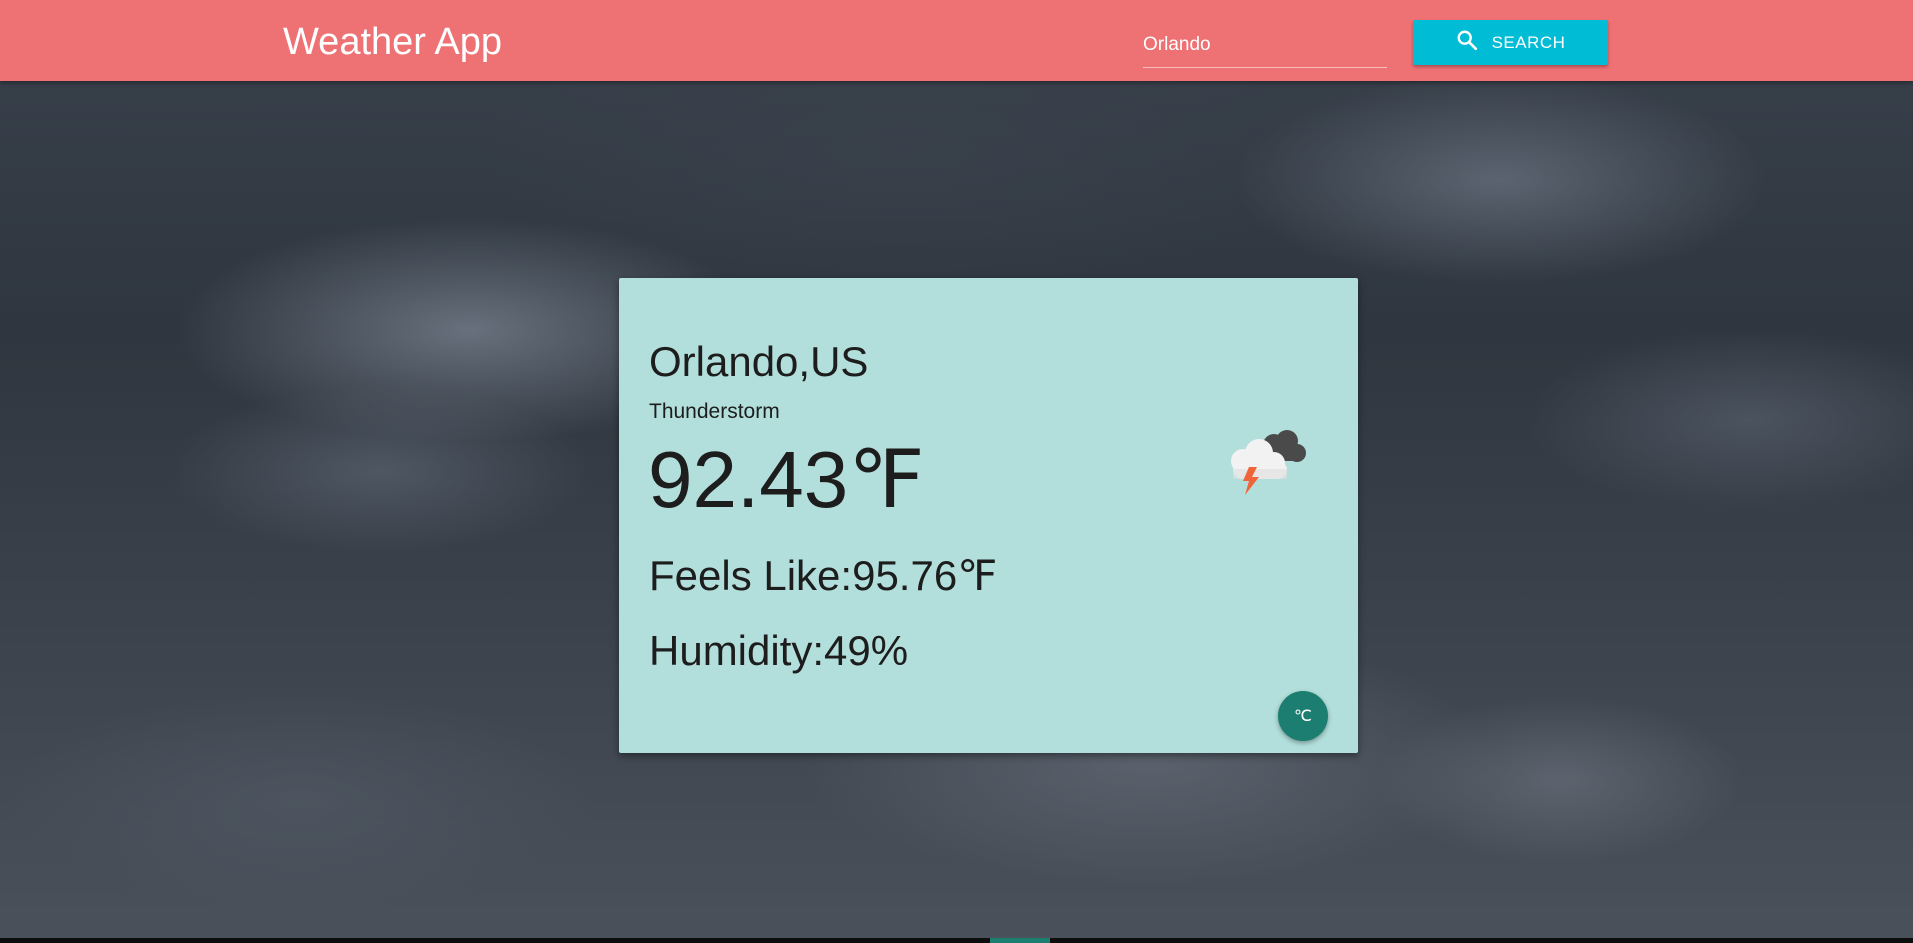 This screenshot has width=1913, height=943. I want to click on temperature-value: 92.43, so click(748, 479).